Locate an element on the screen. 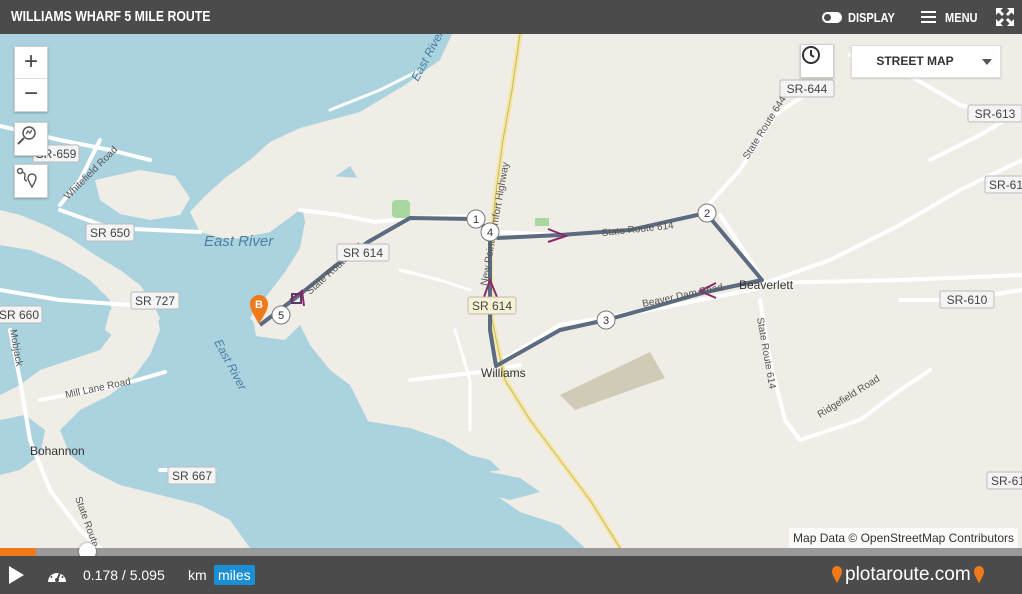 The height and width of the screenshot is (594, 1022). menu-label: MENU is located at coordinates (961, 17).